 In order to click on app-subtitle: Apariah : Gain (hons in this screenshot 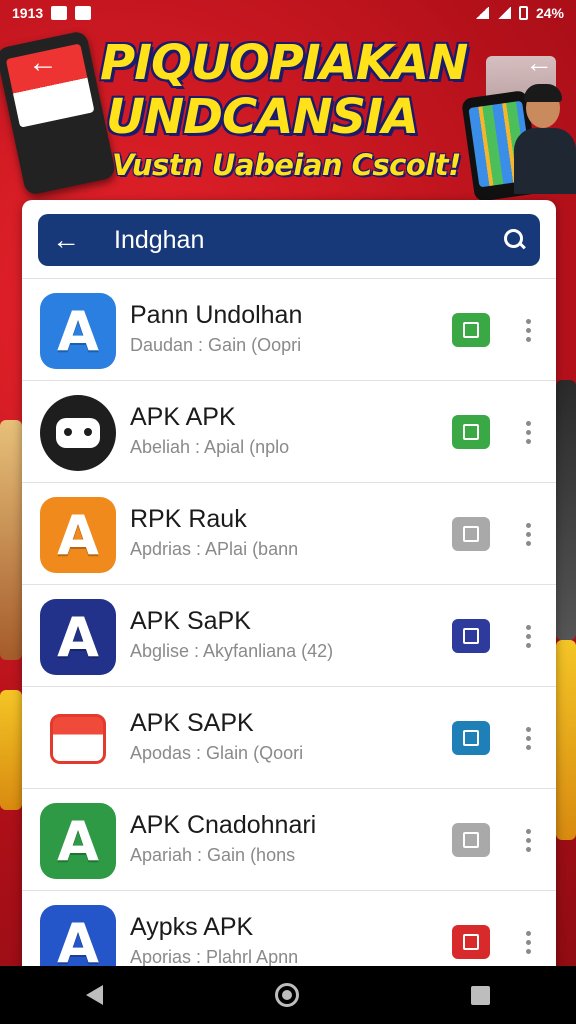, I will do `click(213, 855)`.